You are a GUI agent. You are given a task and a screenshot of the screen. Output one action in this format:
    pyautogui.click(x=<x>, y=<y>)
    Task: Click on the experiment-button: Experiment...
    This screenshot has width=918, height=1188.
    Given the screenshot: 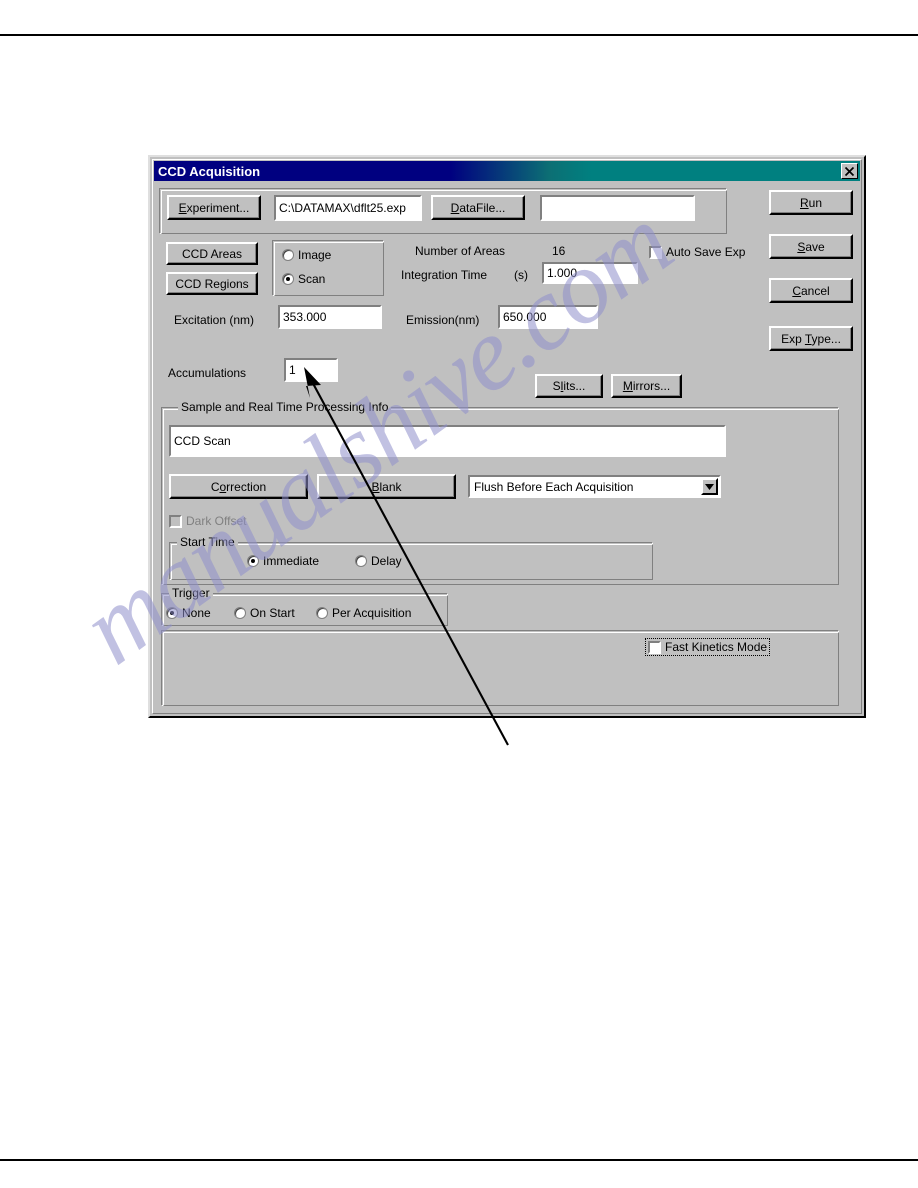 What is the action you would take?
    pyautogui.click(x=214, y=207)
    